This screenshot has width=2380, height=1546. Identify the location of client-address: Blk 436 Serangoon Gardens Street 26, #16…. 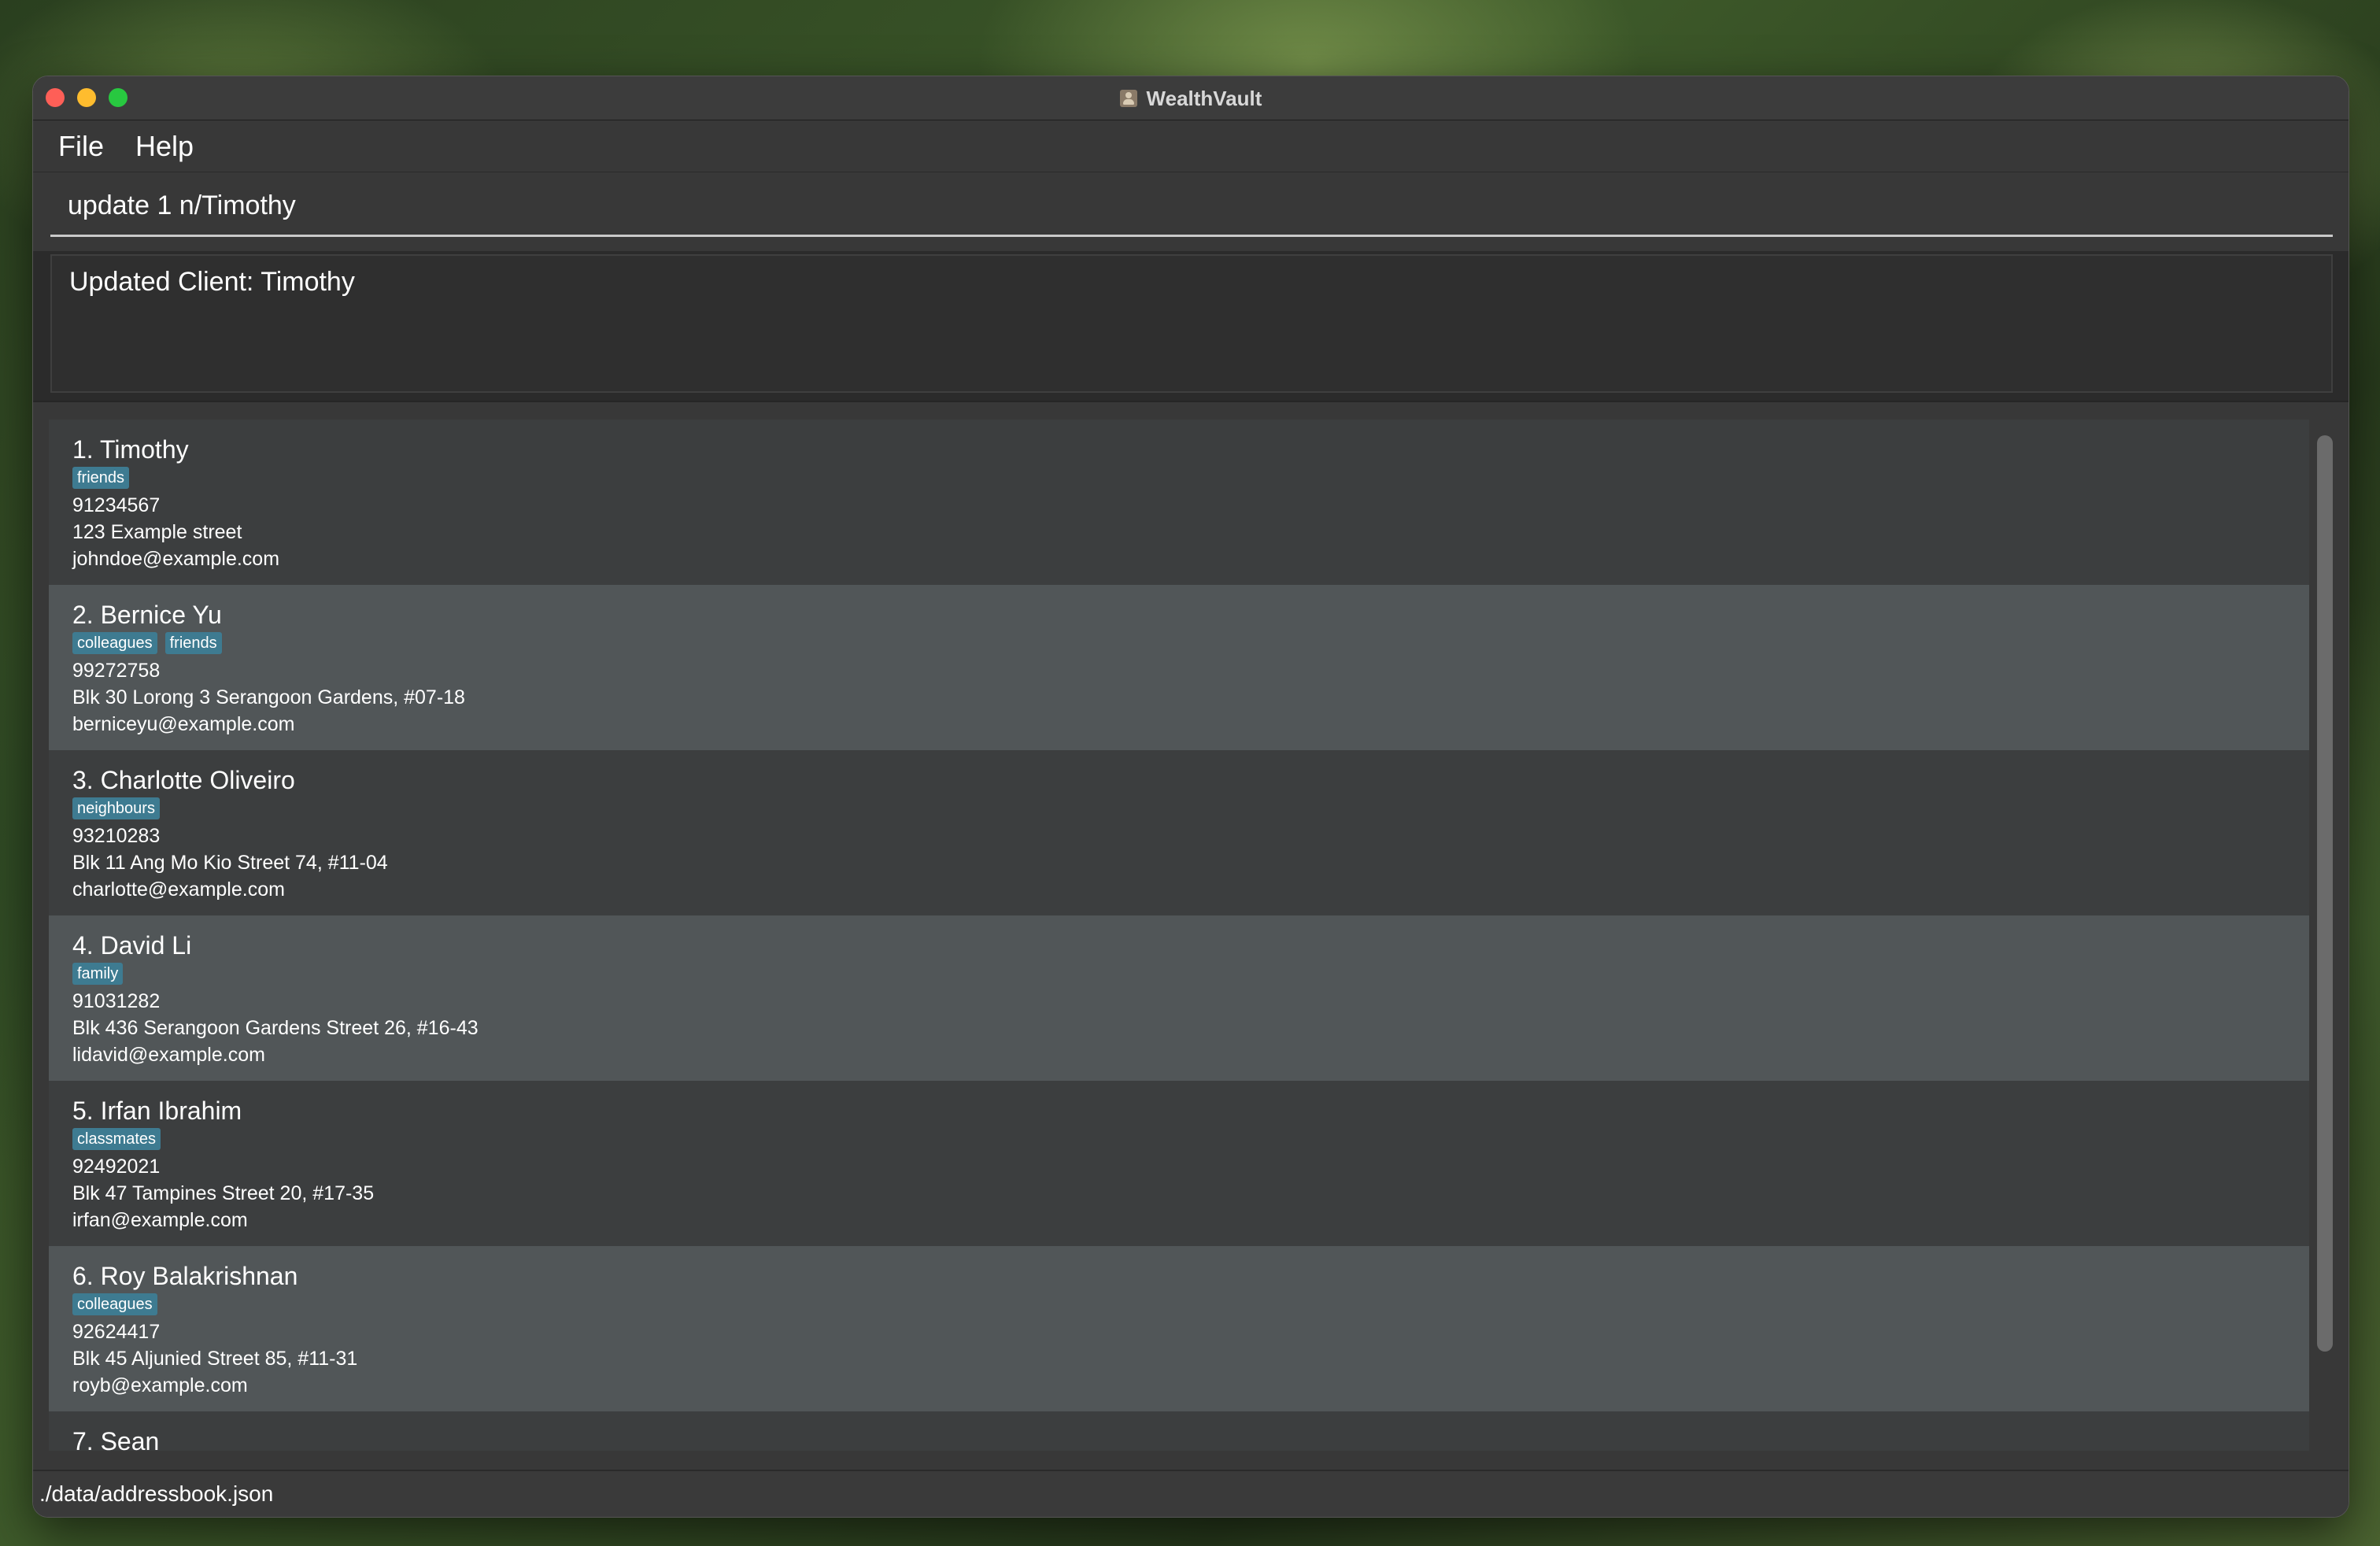
(275, 1028).